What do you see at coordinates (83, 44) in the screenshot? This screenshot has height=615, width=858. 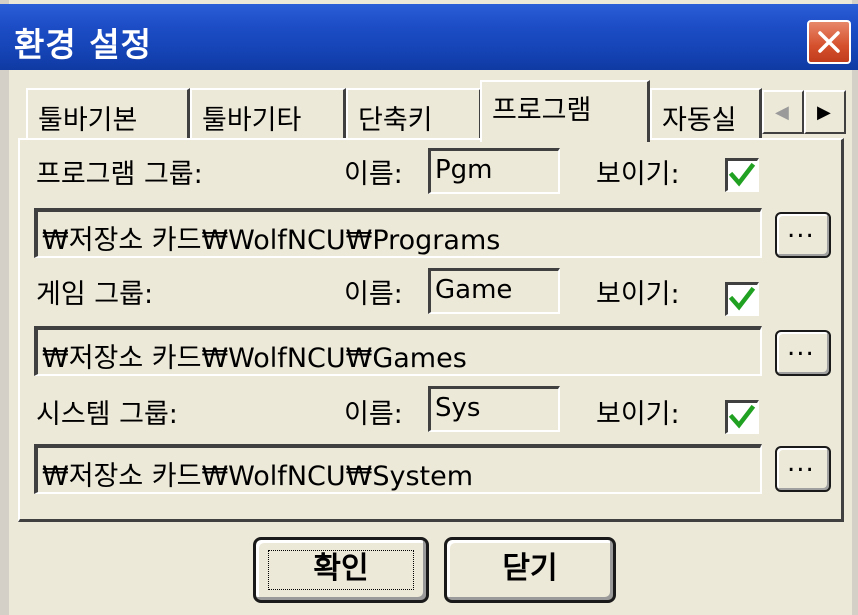 I see `window-title: 환경 설정` at bounding box center [83, 44].